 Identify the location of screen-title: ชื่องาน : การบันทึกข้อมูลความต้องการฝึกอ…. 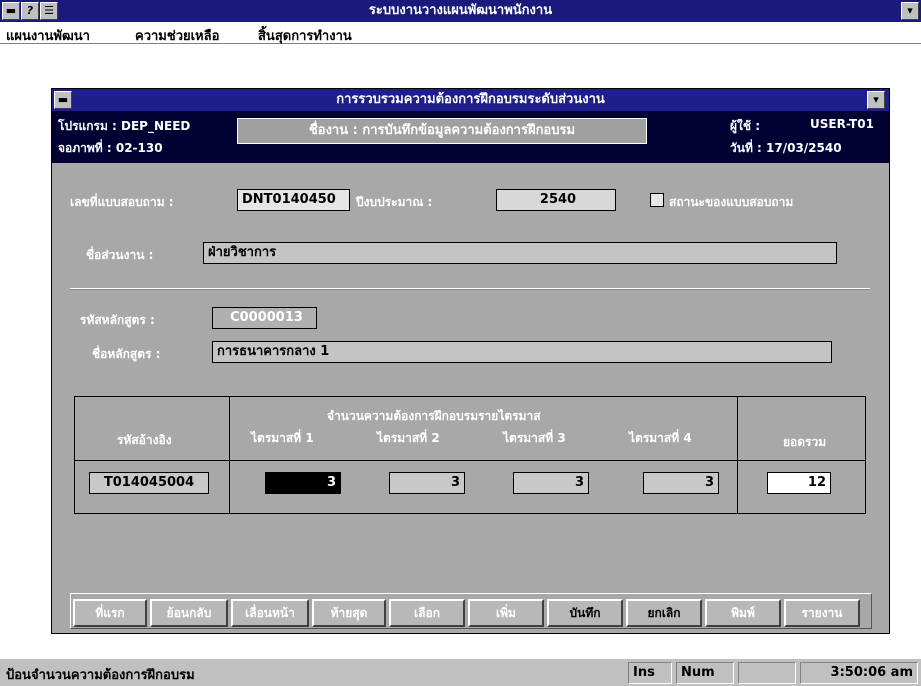
(442, 131).